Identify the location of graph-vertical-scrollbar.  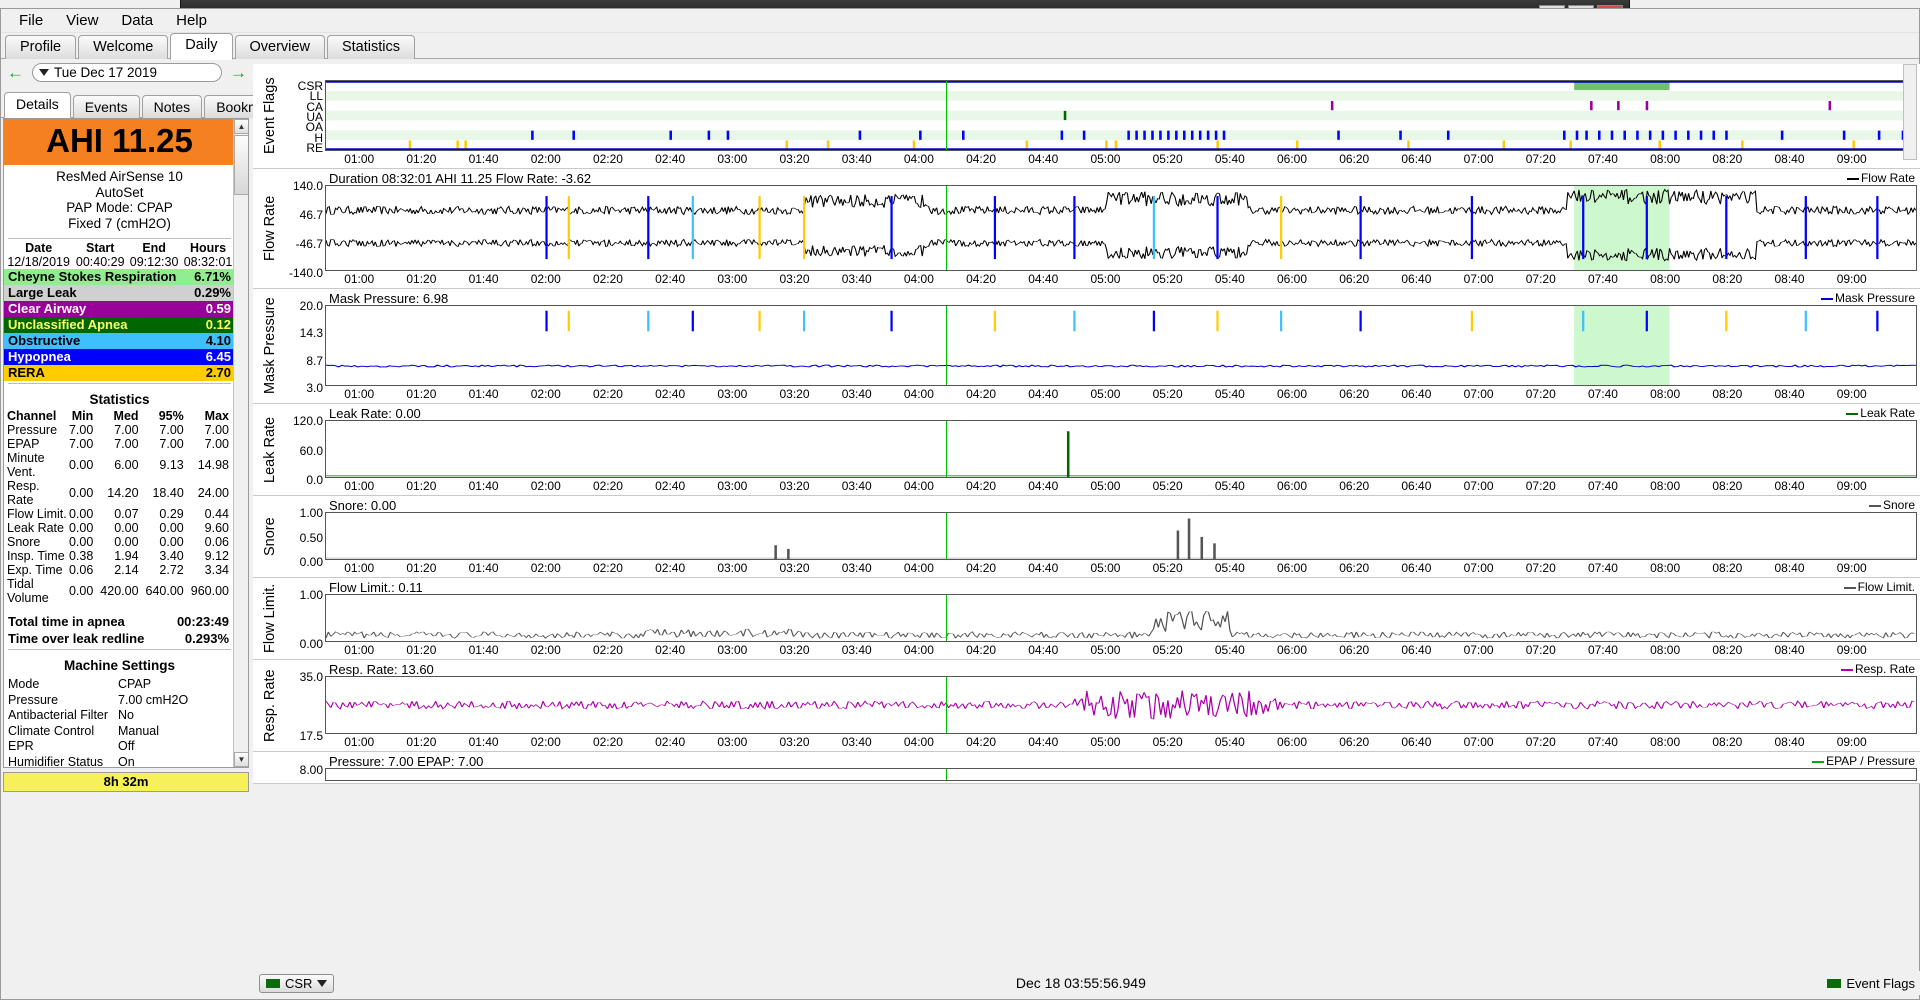
(1910, 112).